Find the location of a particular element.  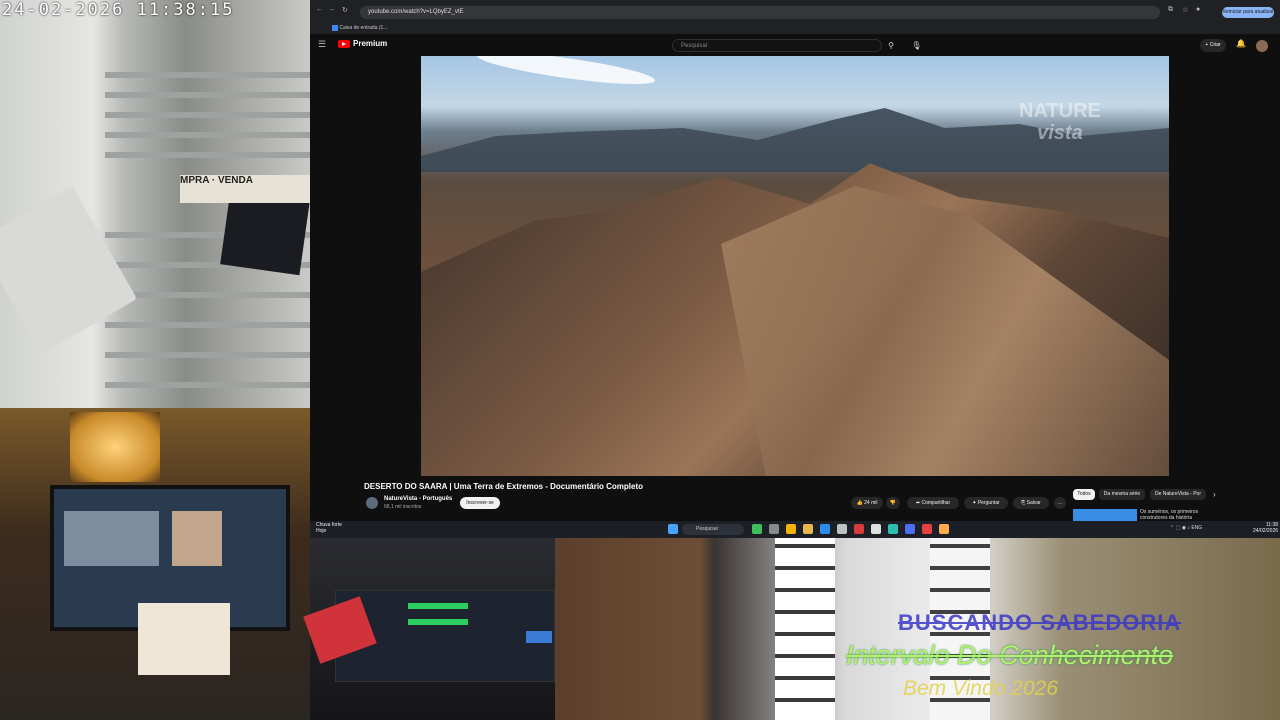

search-icon: ⚲ is located at coordinates (891, 45).